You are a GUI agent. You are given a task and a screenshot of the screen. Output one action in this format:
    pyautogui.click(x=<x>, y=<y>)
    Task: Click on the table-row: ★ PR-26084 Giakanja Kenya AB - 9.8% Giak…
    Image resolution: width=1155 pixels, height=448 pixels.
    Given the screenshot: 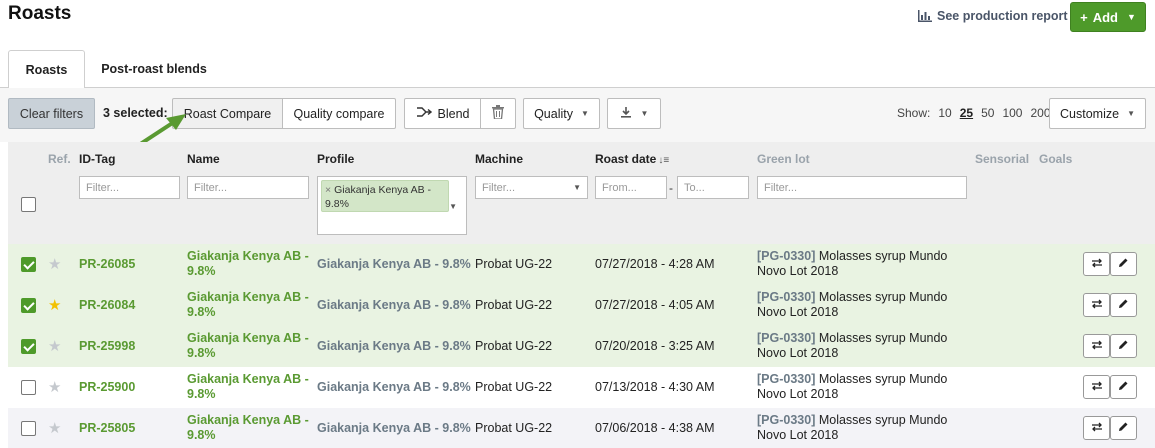 What is the action you would take?
    pyautogui.click(x=581, y=305)
    